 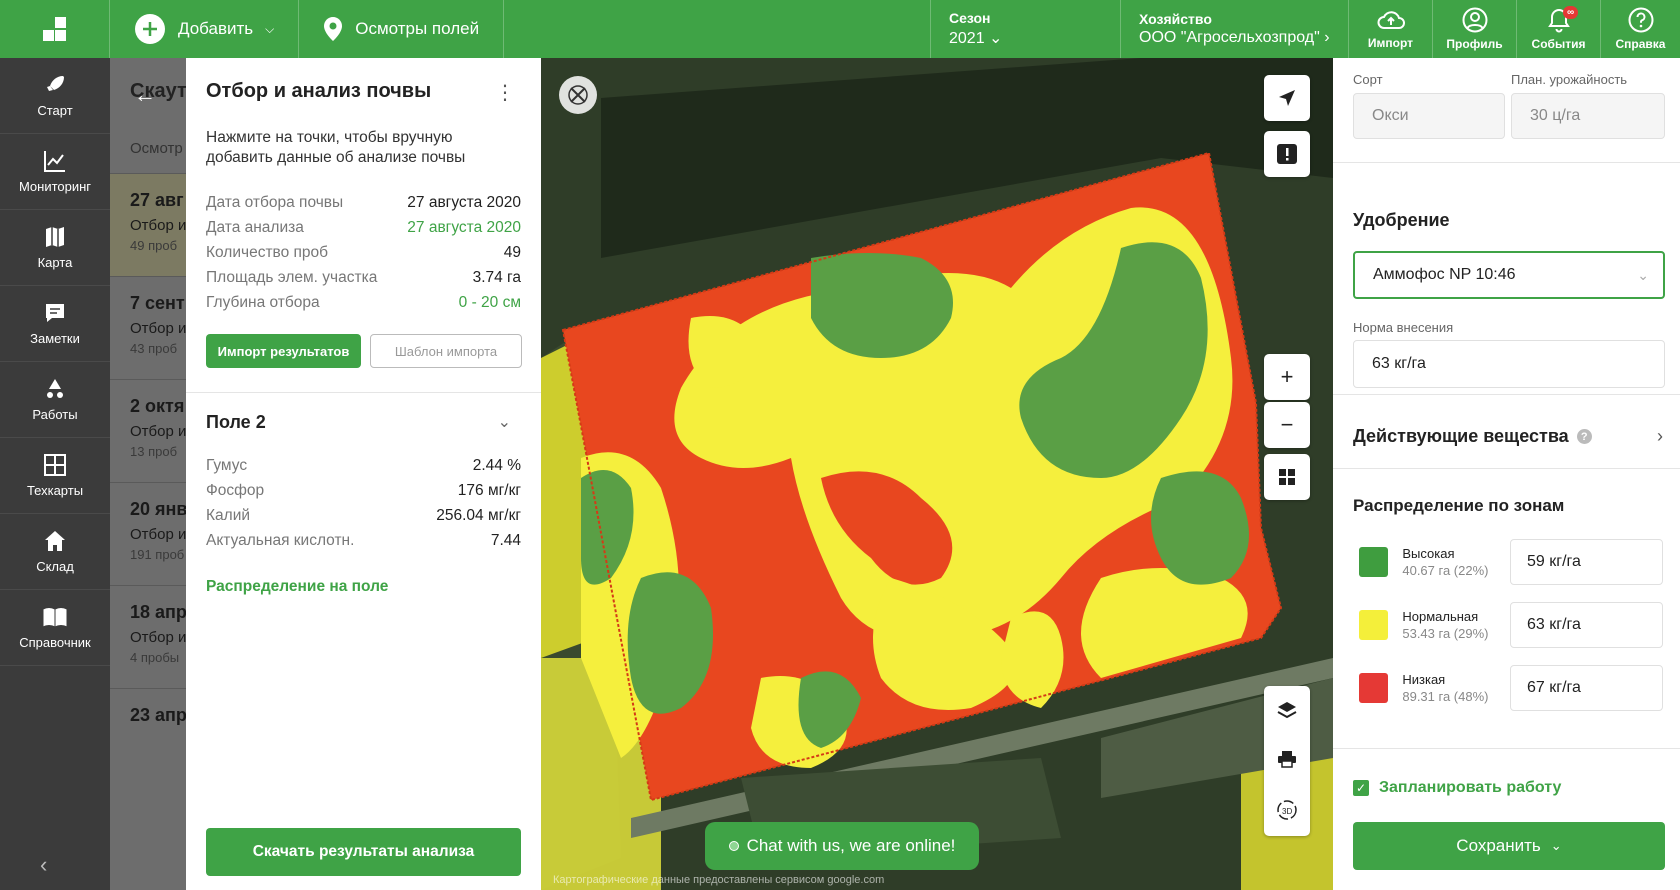 I want to click on online-dot-icon, so click(x=733, y=846).